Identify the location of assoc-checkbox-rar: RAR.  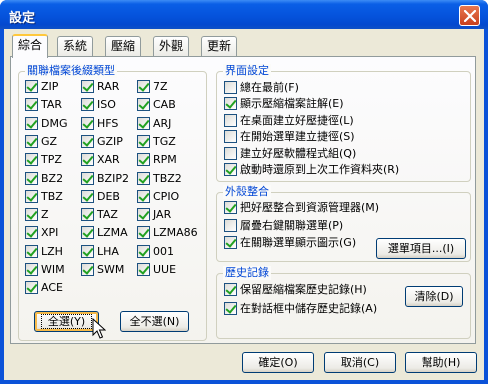
(100, 86).